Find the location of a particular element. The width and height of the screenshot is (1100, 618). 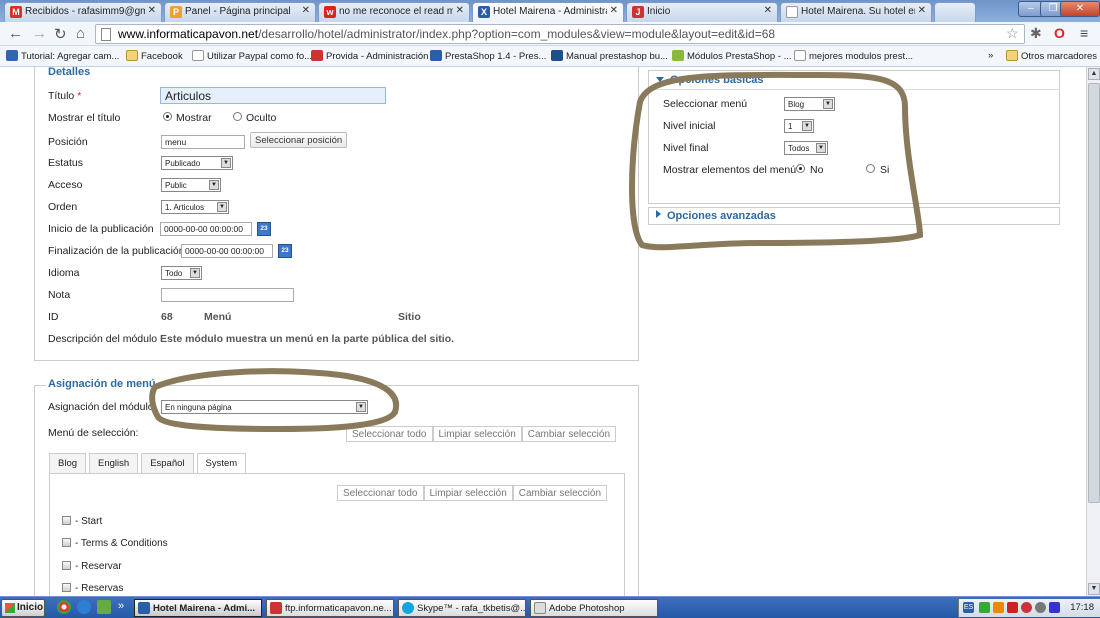

order-select: 1. Articulos ▼ is located at coordinates (195, 207).